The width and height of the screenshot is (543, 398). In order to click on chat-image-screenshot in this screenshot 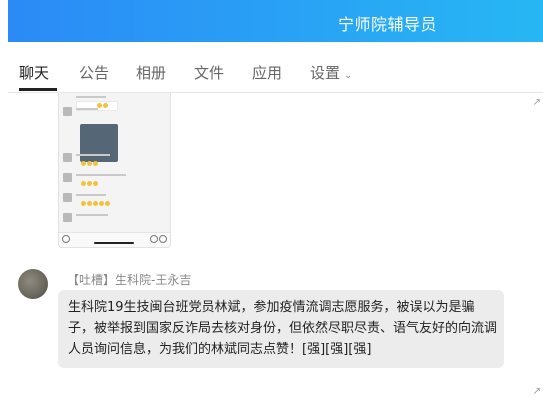, I will do `click(114, 170)`.